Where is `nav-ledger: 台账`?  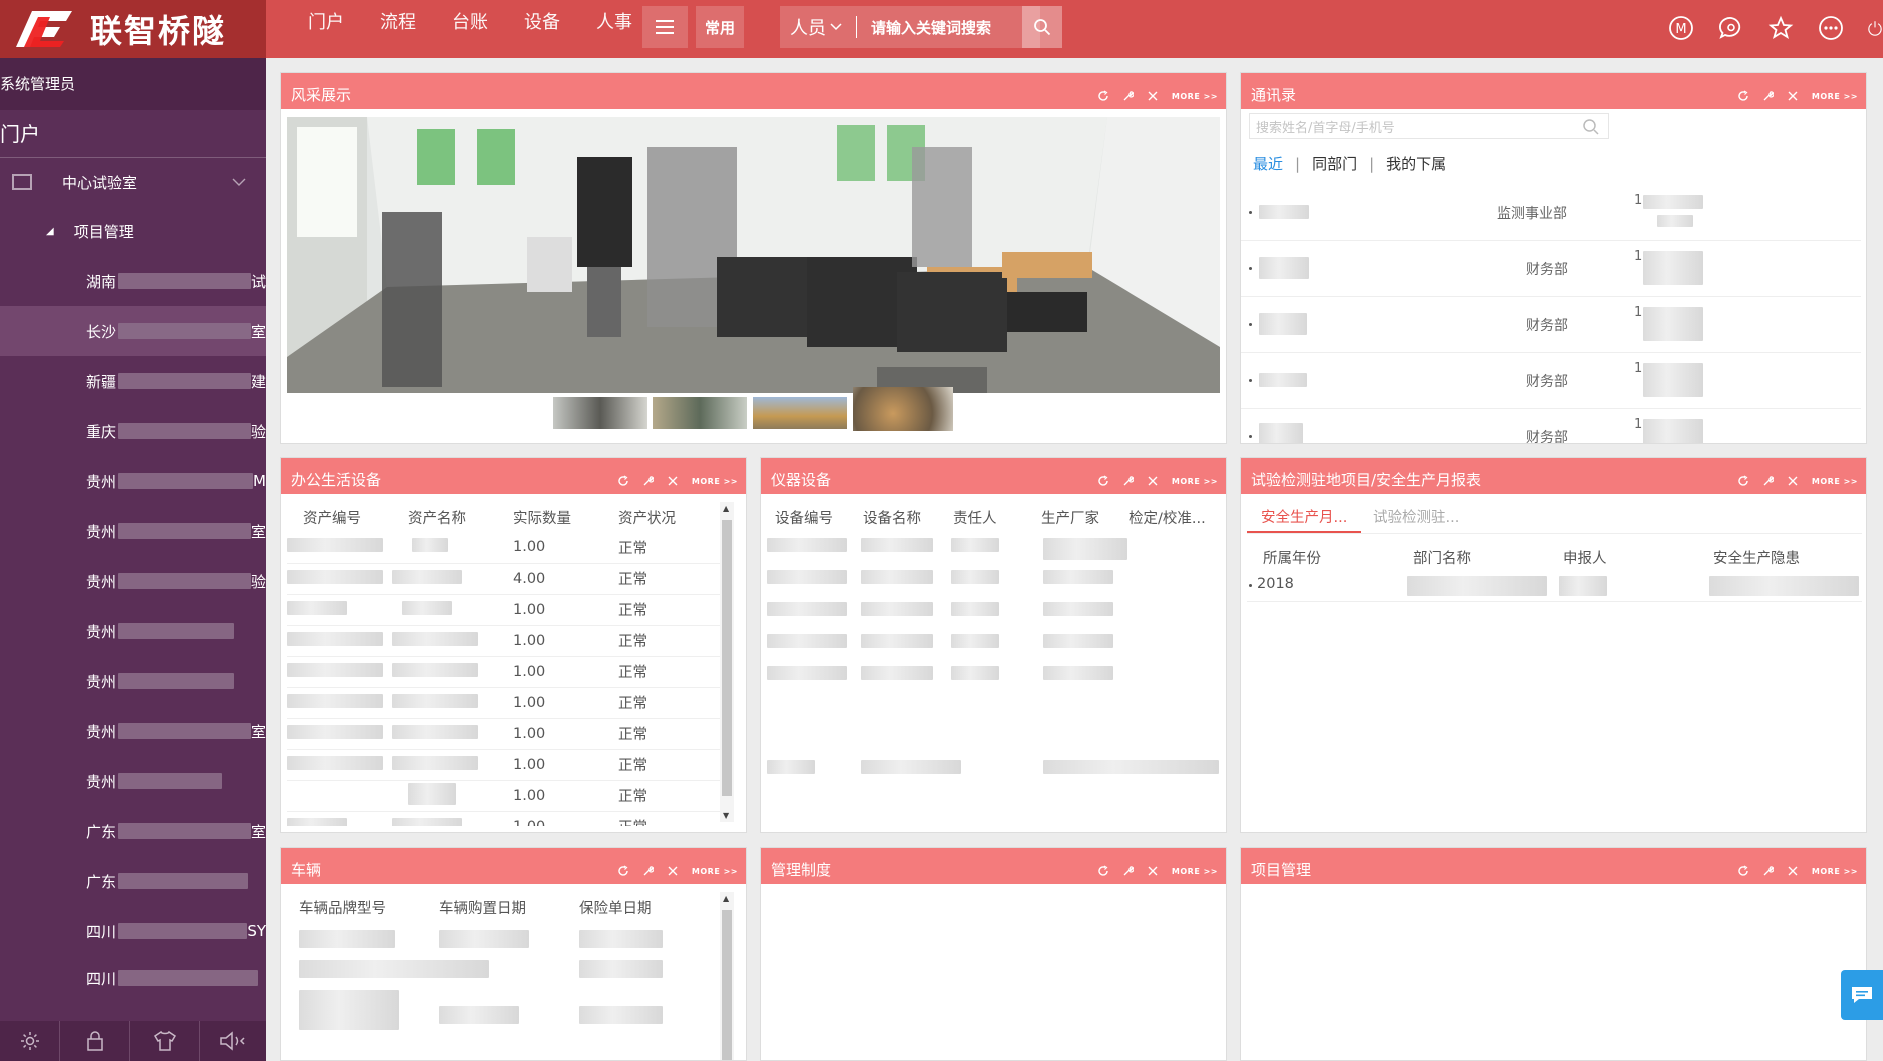
nav-ledger: 台账 is located at coordinates (470, 25).